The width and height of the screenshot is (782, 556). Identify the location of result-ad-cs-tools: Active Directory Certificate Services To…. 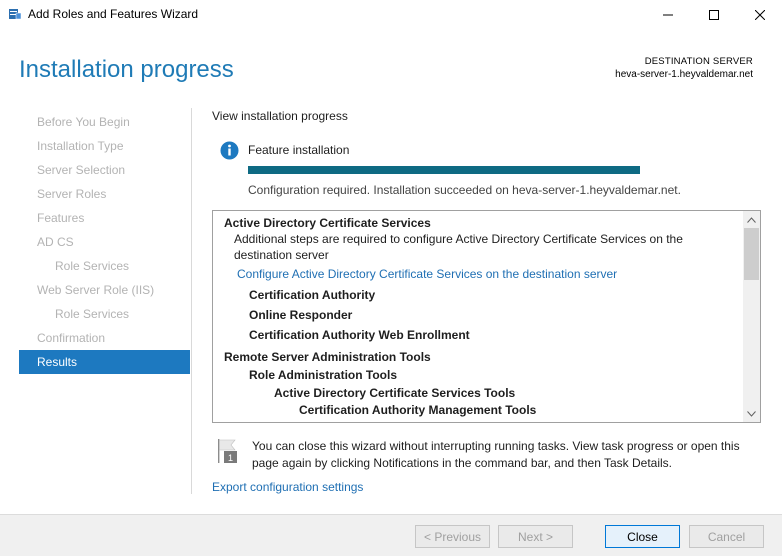
(395, 393).